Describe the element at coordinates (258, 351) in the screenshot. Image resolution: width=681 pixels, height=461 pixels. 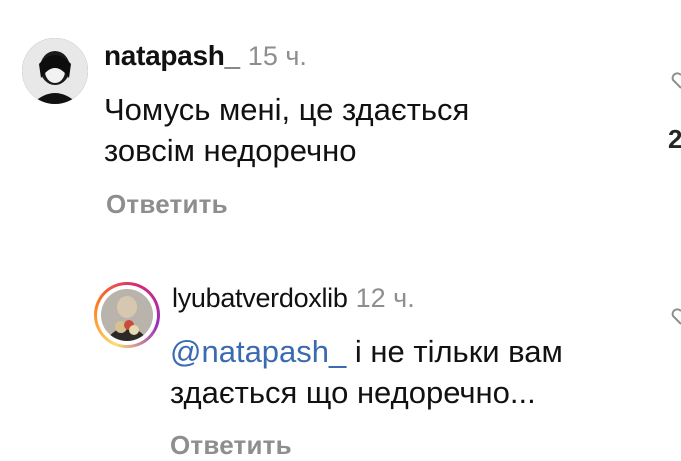
I see `mention-link: @natapash_` at that location.